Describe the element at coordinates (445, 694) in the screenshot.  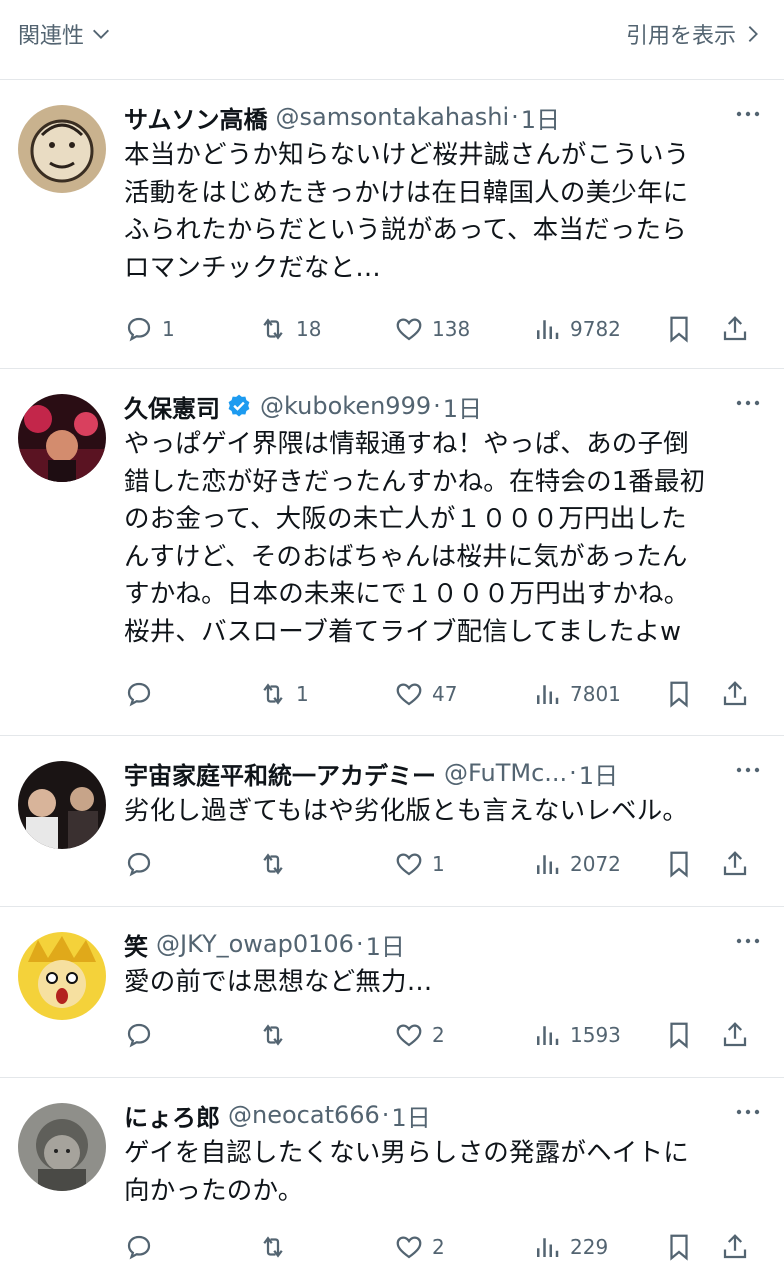
I see `like-count: 47` at that location.